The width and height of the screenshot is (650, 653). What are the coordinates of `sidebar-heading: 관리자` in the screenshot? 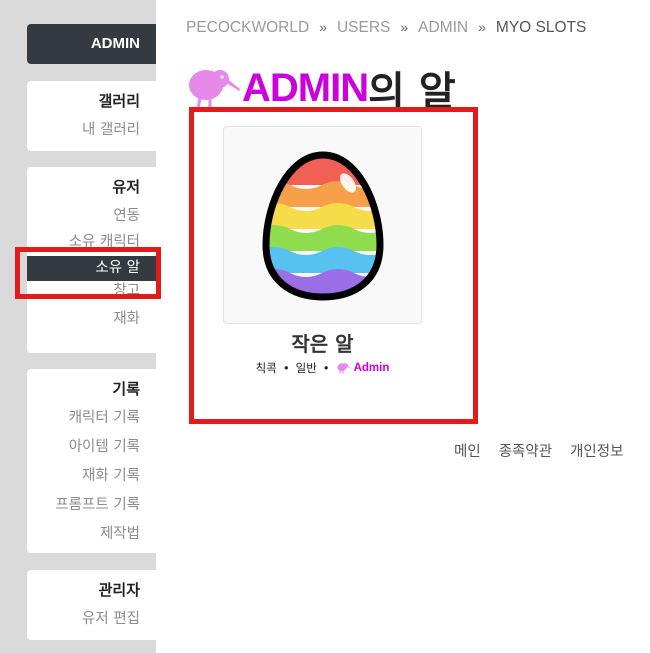 It's located at (119, 590).